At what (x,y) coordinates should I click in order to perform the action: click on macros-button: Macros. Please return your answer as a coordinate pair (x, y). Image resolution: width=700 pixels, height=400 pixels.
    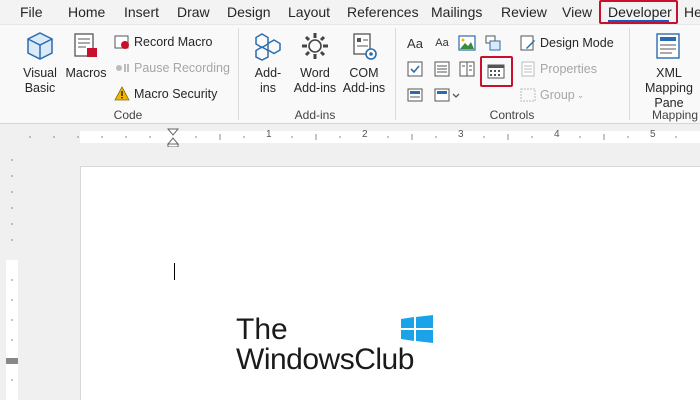
    Looking at the image, I should click on (86, 55).